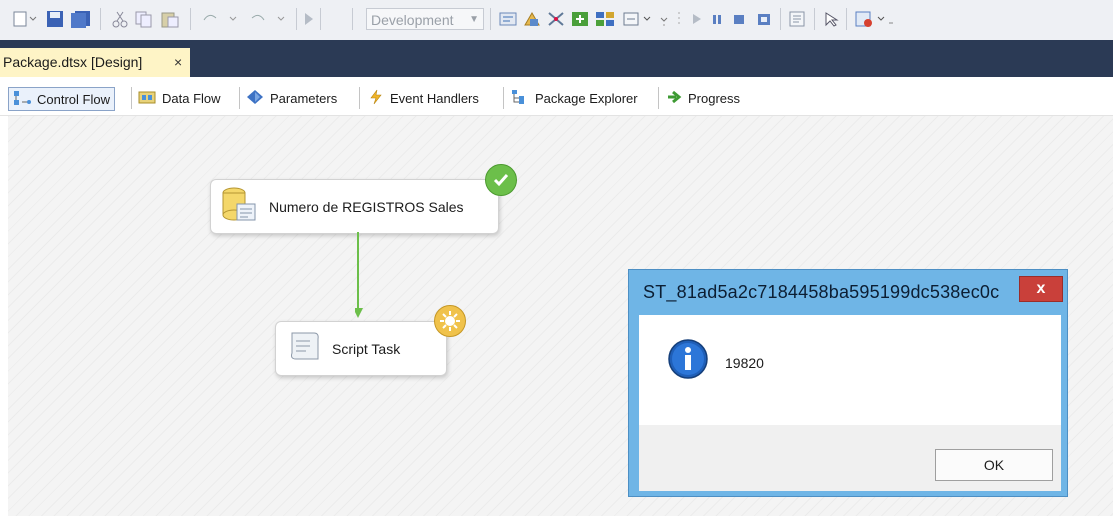 The image size is (1113, 516). I want to click on tab-control-flow: Control Flow, so click(61, 99).